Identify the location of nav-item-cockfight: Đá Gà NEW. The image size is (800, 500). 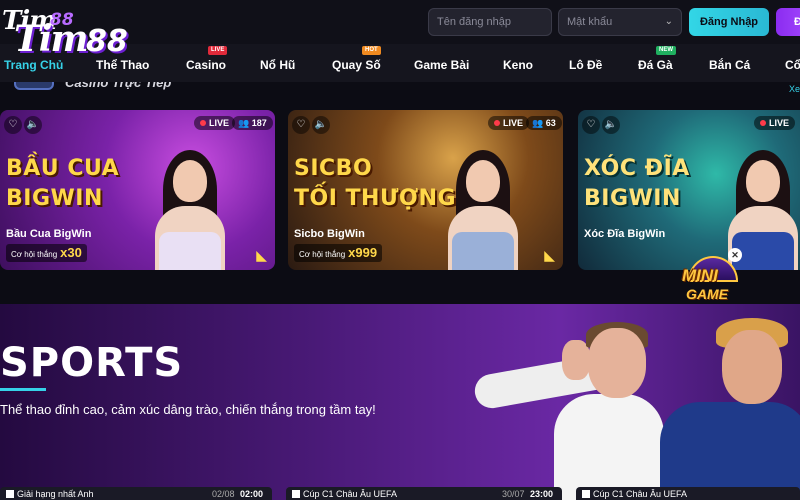
(657, 63).